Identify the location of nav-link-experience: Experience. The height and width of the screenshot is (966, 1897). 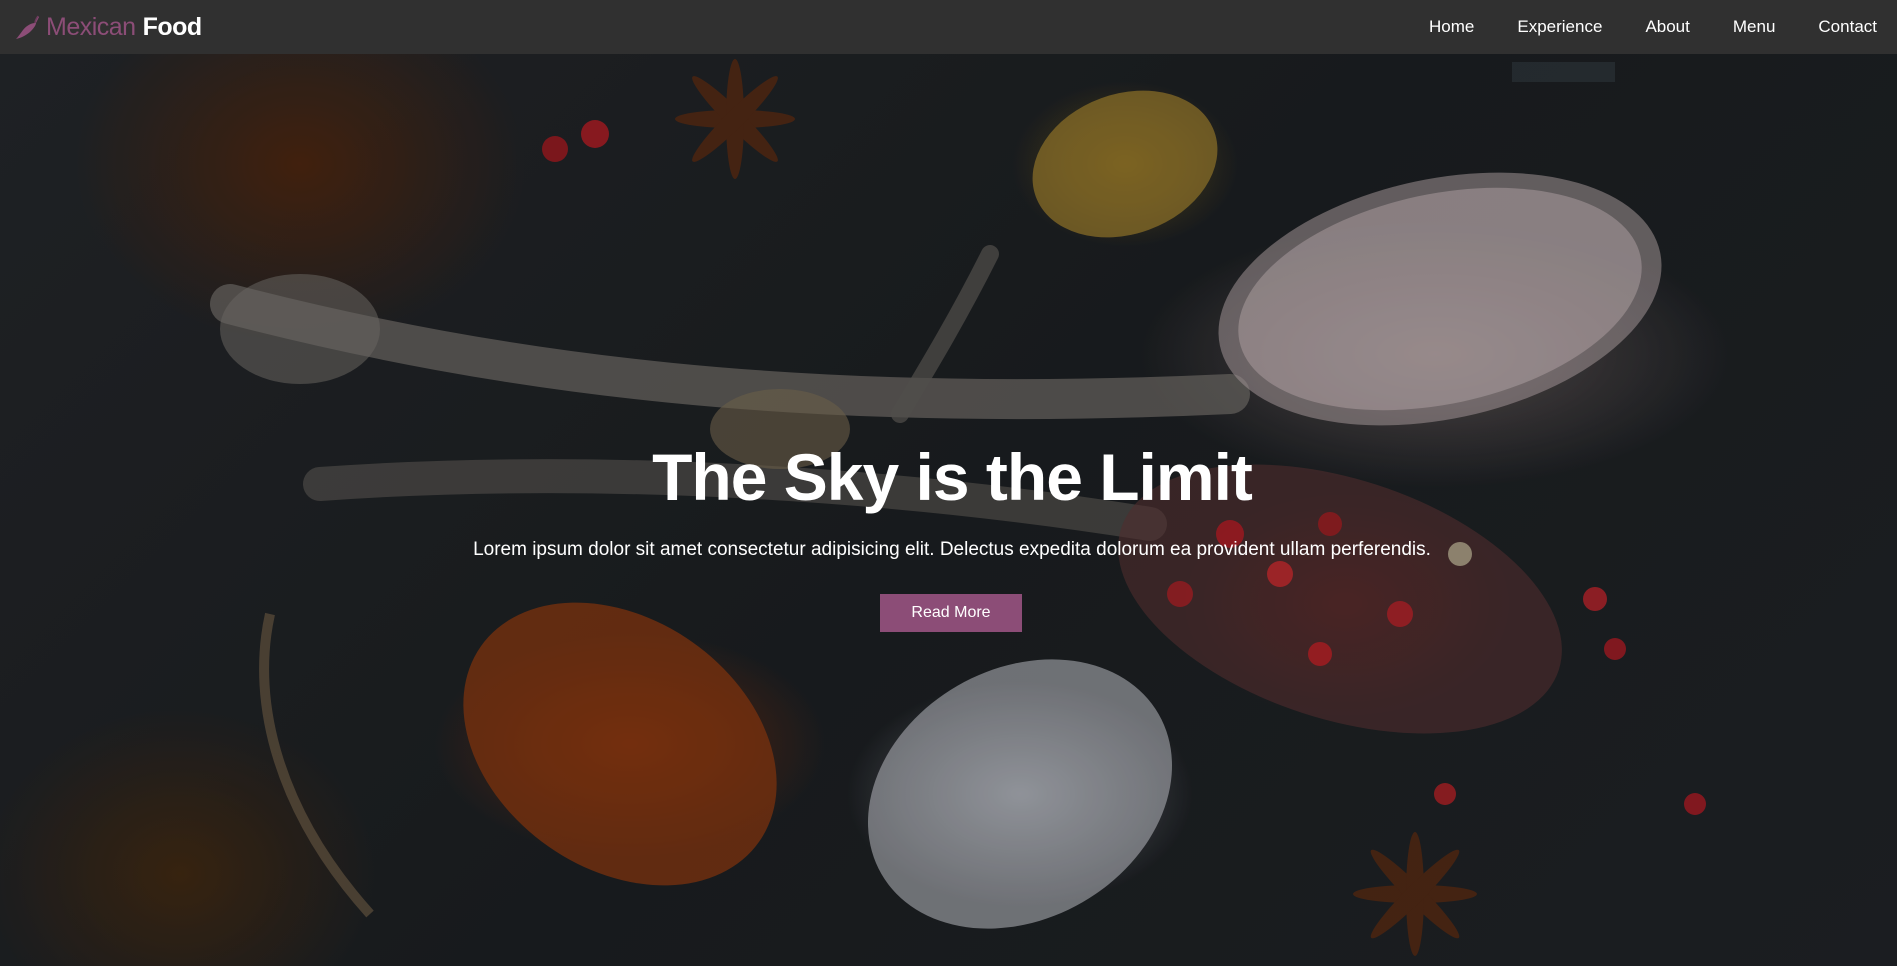
(1559, 26).